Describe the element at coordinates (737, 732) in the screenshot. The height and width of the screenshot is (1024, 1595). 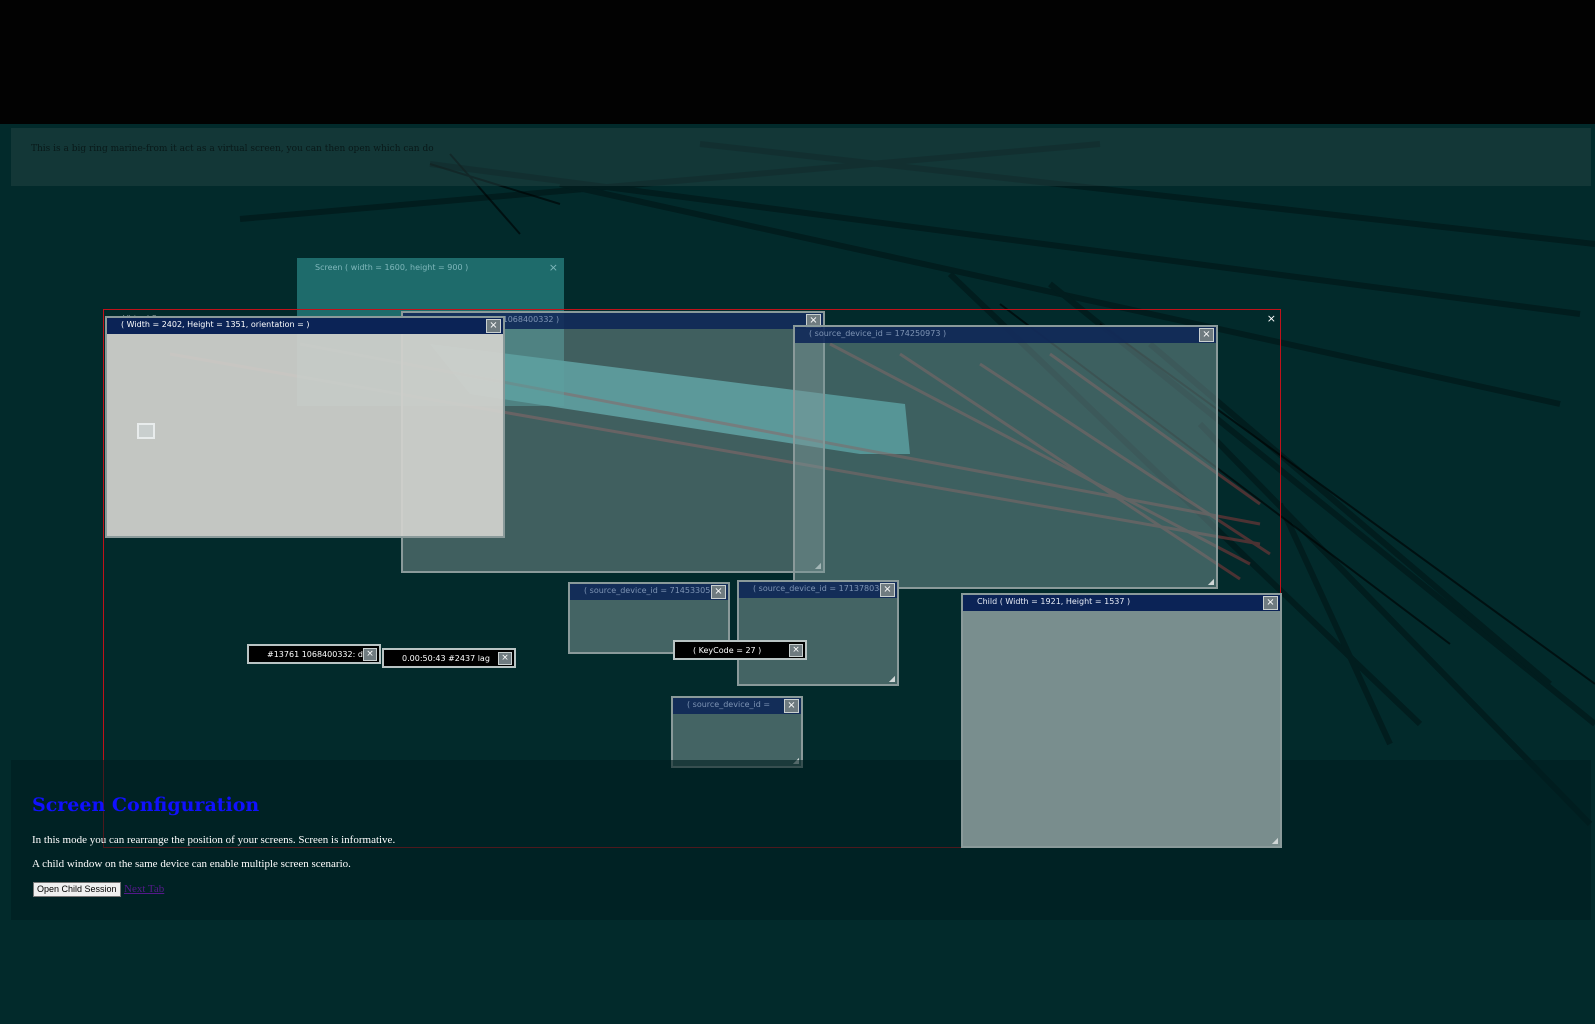
I see `device-window-unnamed: ( source_device_id = × ◢` at that location.